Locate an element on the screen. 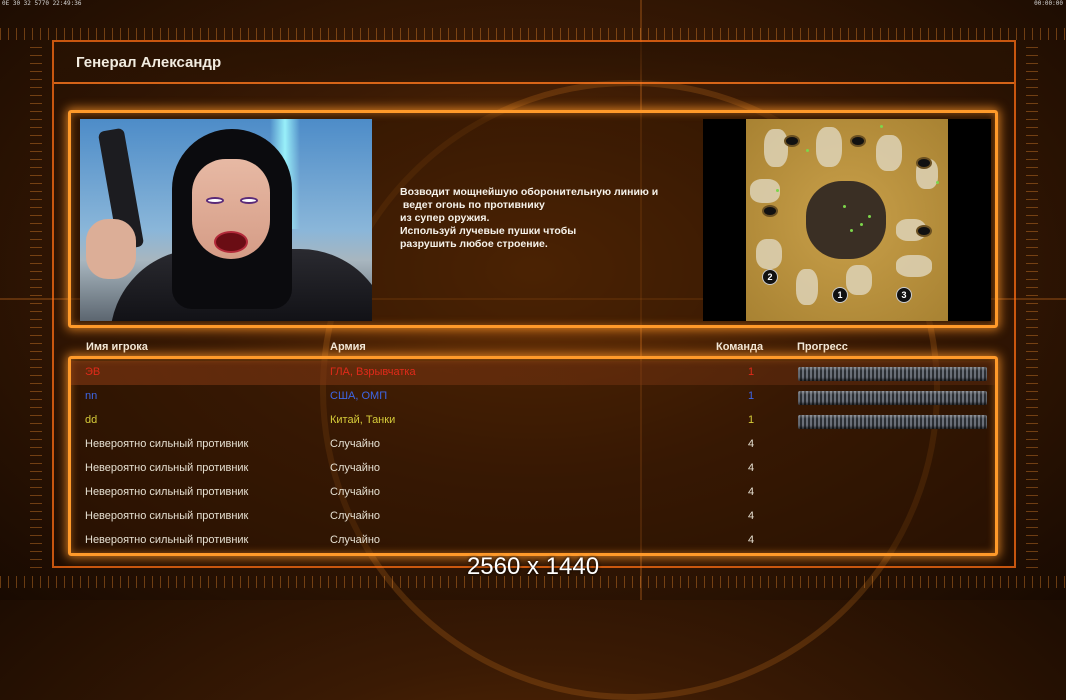  background-ruler-top is located at coordinates (533, 34).